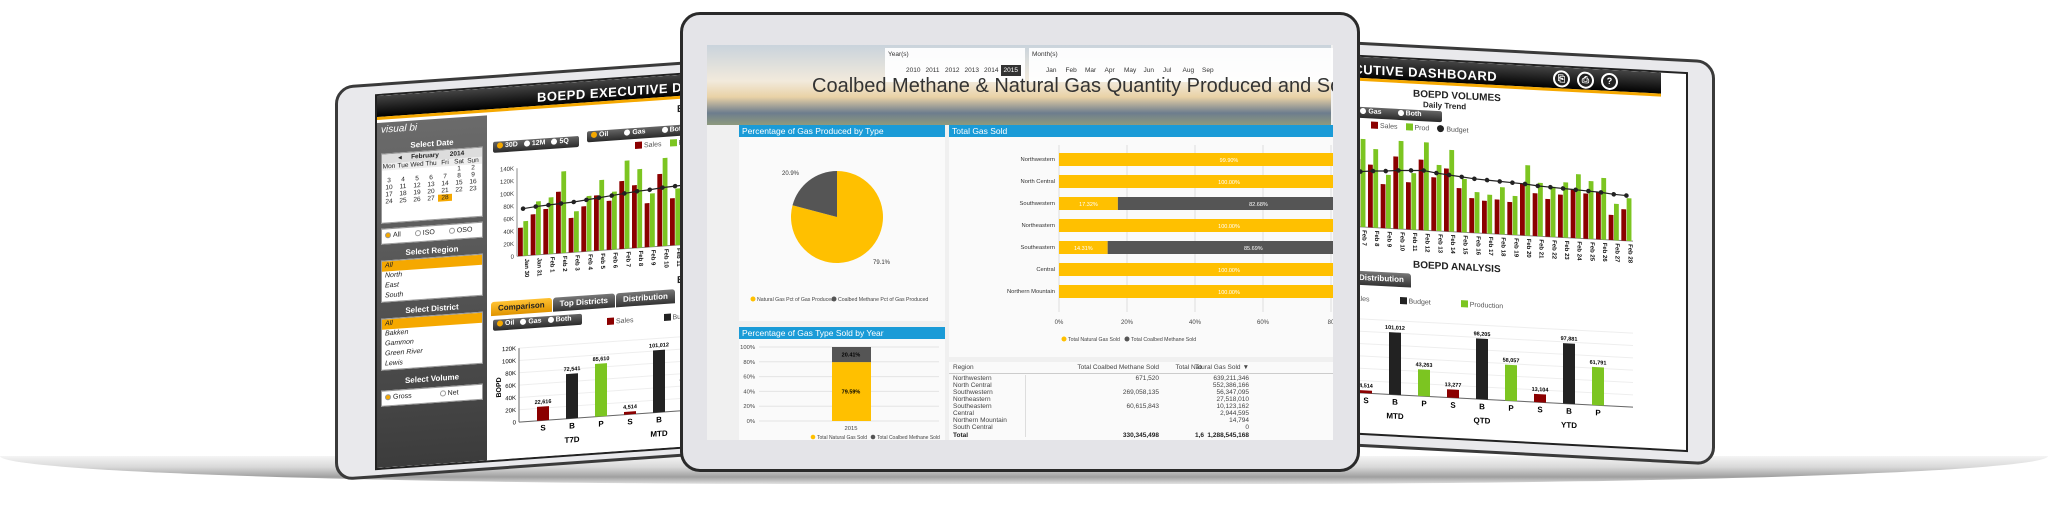 The width and height of the screenshot is (2048, 519). Describe the element at coordinates (505, 323) in the screenshot. I see `product-option: Oil` at that location.